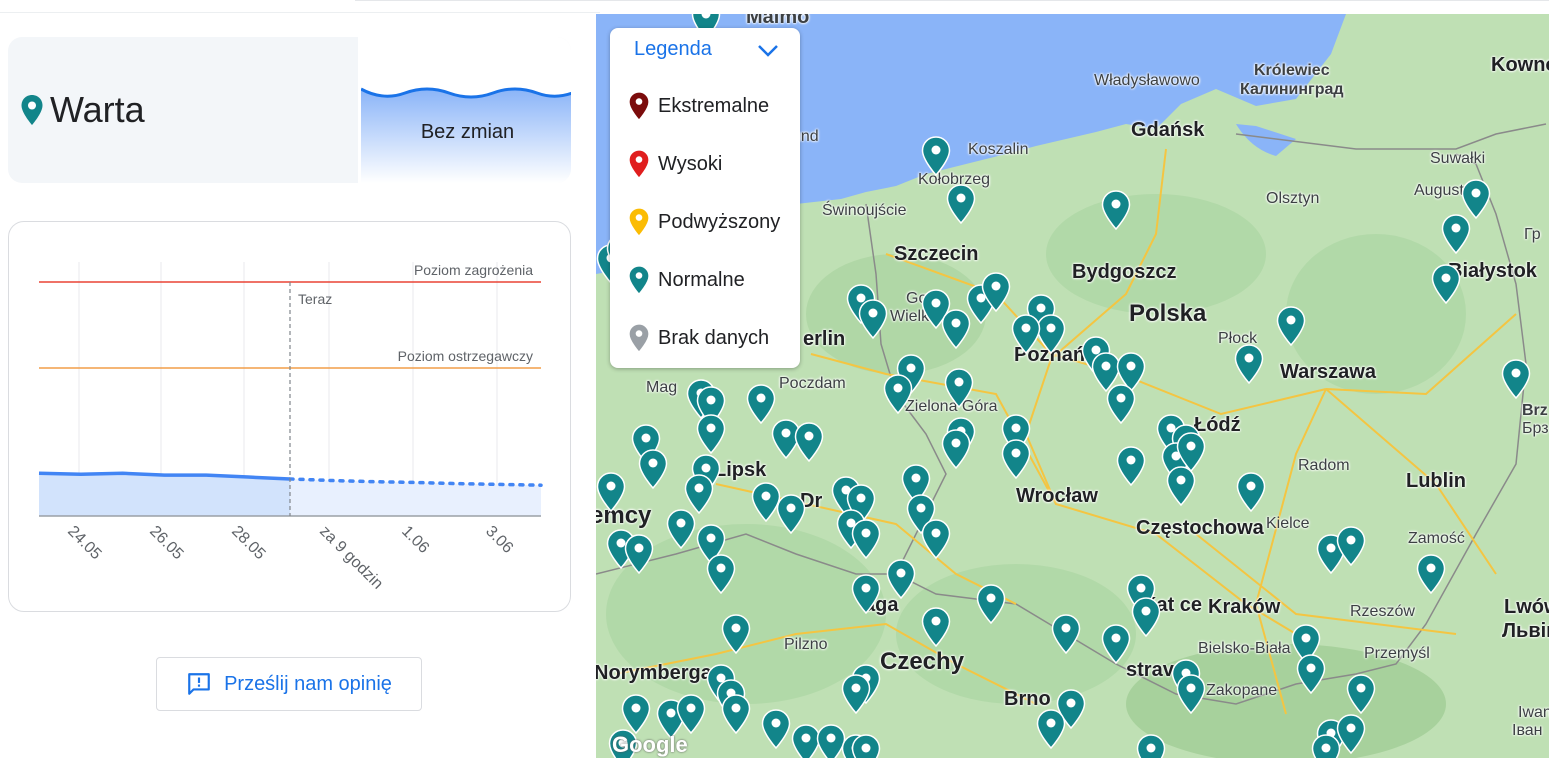 The image size is (1549, 758). What do you see at coordinates (1532, 234) in the screenshot?
I see `place-gr: Гр` at bounding box center [1532, 234].